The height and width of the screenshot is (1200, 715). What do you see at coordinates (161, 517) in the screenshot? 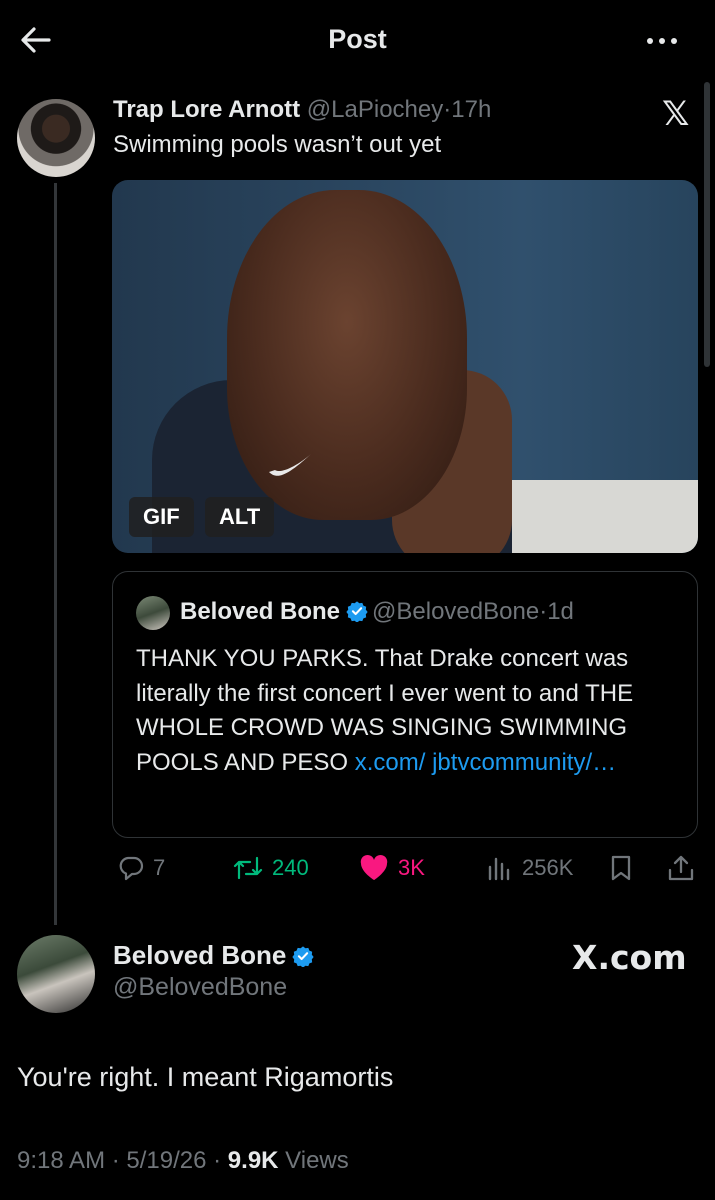
I see `gif-badge: GIF` at bounding box center [161, 517].